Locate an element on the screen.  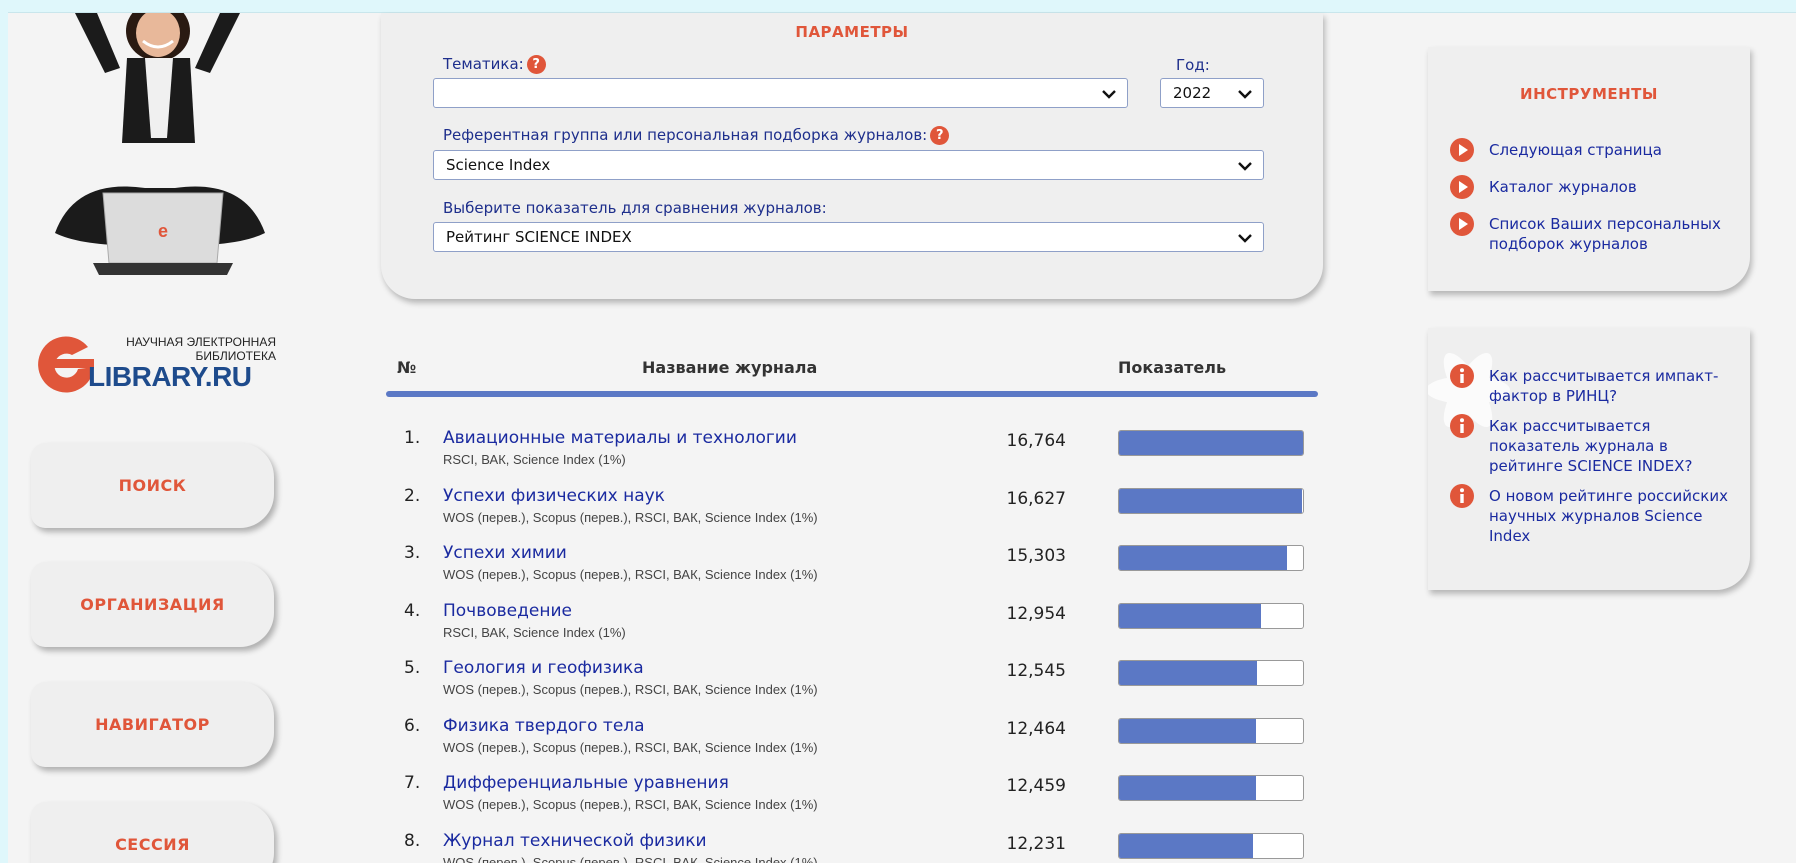
year-select-value: 2022 is located at coordinates (1192, 93).